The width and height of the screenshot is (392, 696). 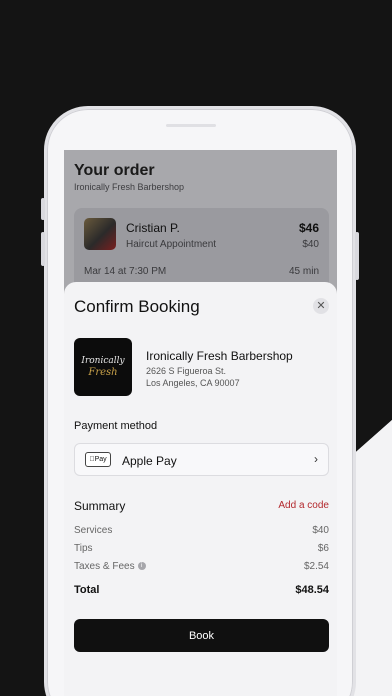 What do you see at coordinates (303, 271) in the screenshot?
I see `appointment-duration: 45 min` at bounding box center [303, 271].